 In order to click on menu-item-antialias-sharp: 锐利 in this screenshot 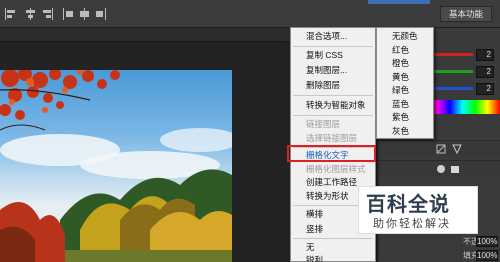, I will do `click(333, 257)`.